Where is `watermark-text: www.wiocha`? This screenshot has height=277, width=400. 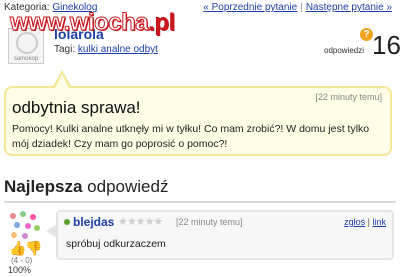
watermark-text: www.wiocha is located at coordinates (79, 23).